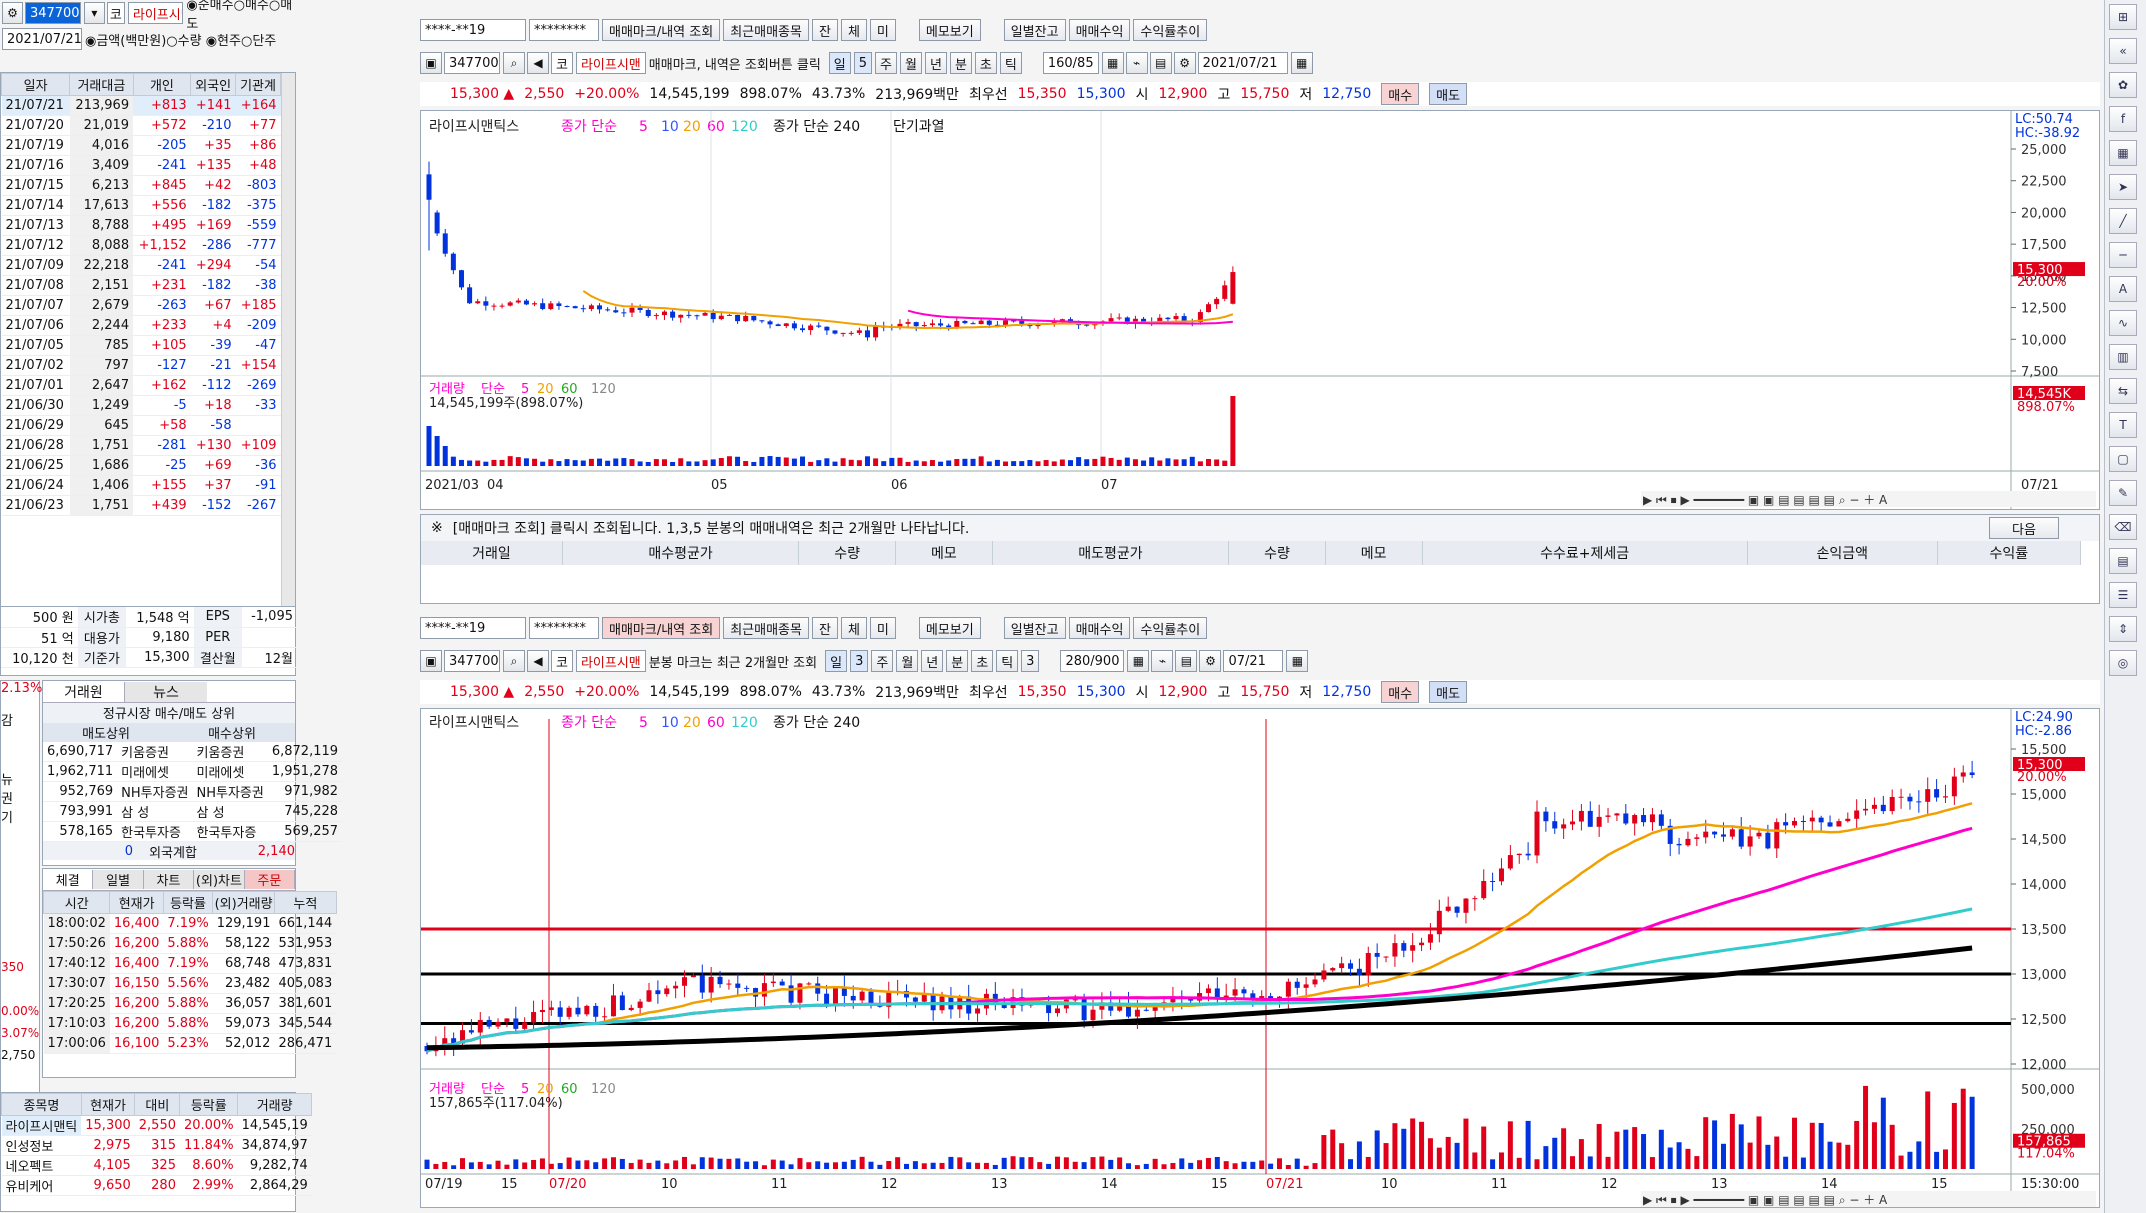 This screenshot has width=2146, height=1213. I want to click on eraser-icon: ✎, so click(2123, 493).